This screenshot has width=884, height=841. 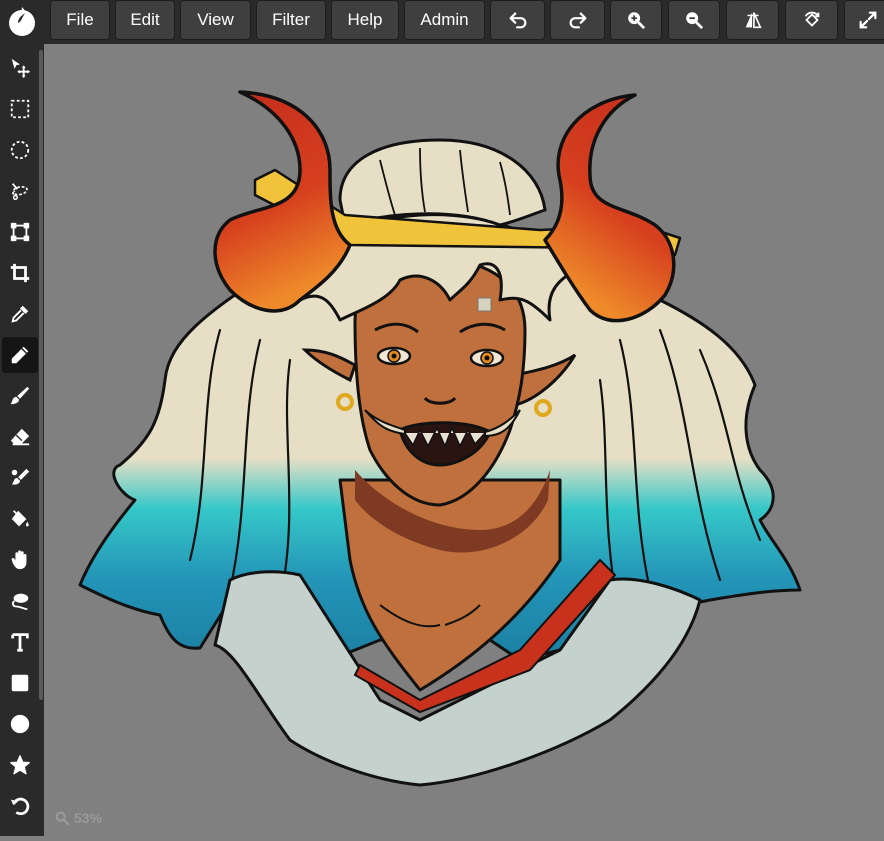 I want to click on smudge-icon, so click(x=20, y=476).